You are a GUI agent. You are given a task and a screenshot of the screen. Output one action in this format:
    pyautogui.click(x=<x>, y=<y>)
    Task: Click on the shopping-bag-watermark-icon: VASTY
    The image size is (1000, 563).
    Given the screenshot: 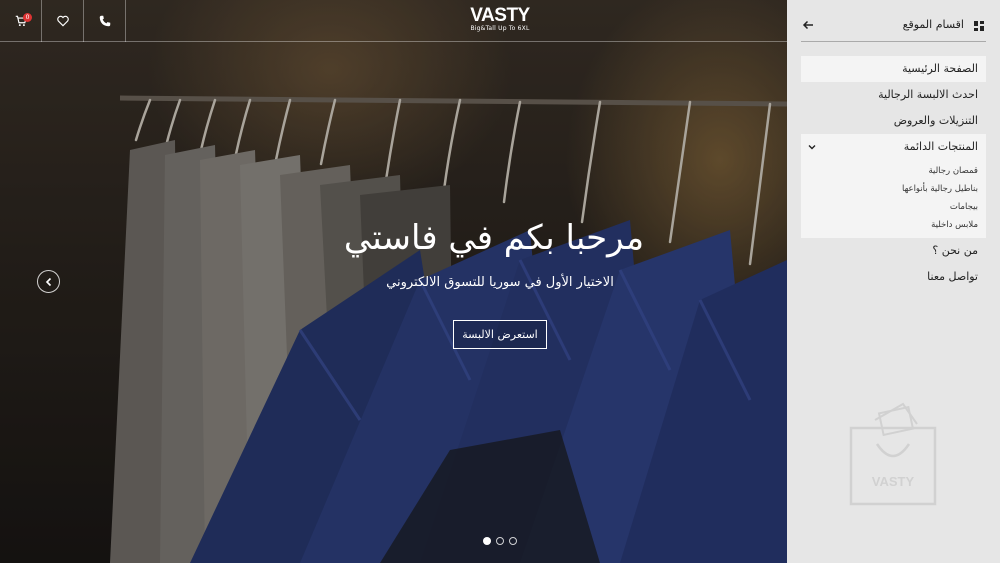 What is the action you would take?
    pyautogui.click(x=893, y=454)
    